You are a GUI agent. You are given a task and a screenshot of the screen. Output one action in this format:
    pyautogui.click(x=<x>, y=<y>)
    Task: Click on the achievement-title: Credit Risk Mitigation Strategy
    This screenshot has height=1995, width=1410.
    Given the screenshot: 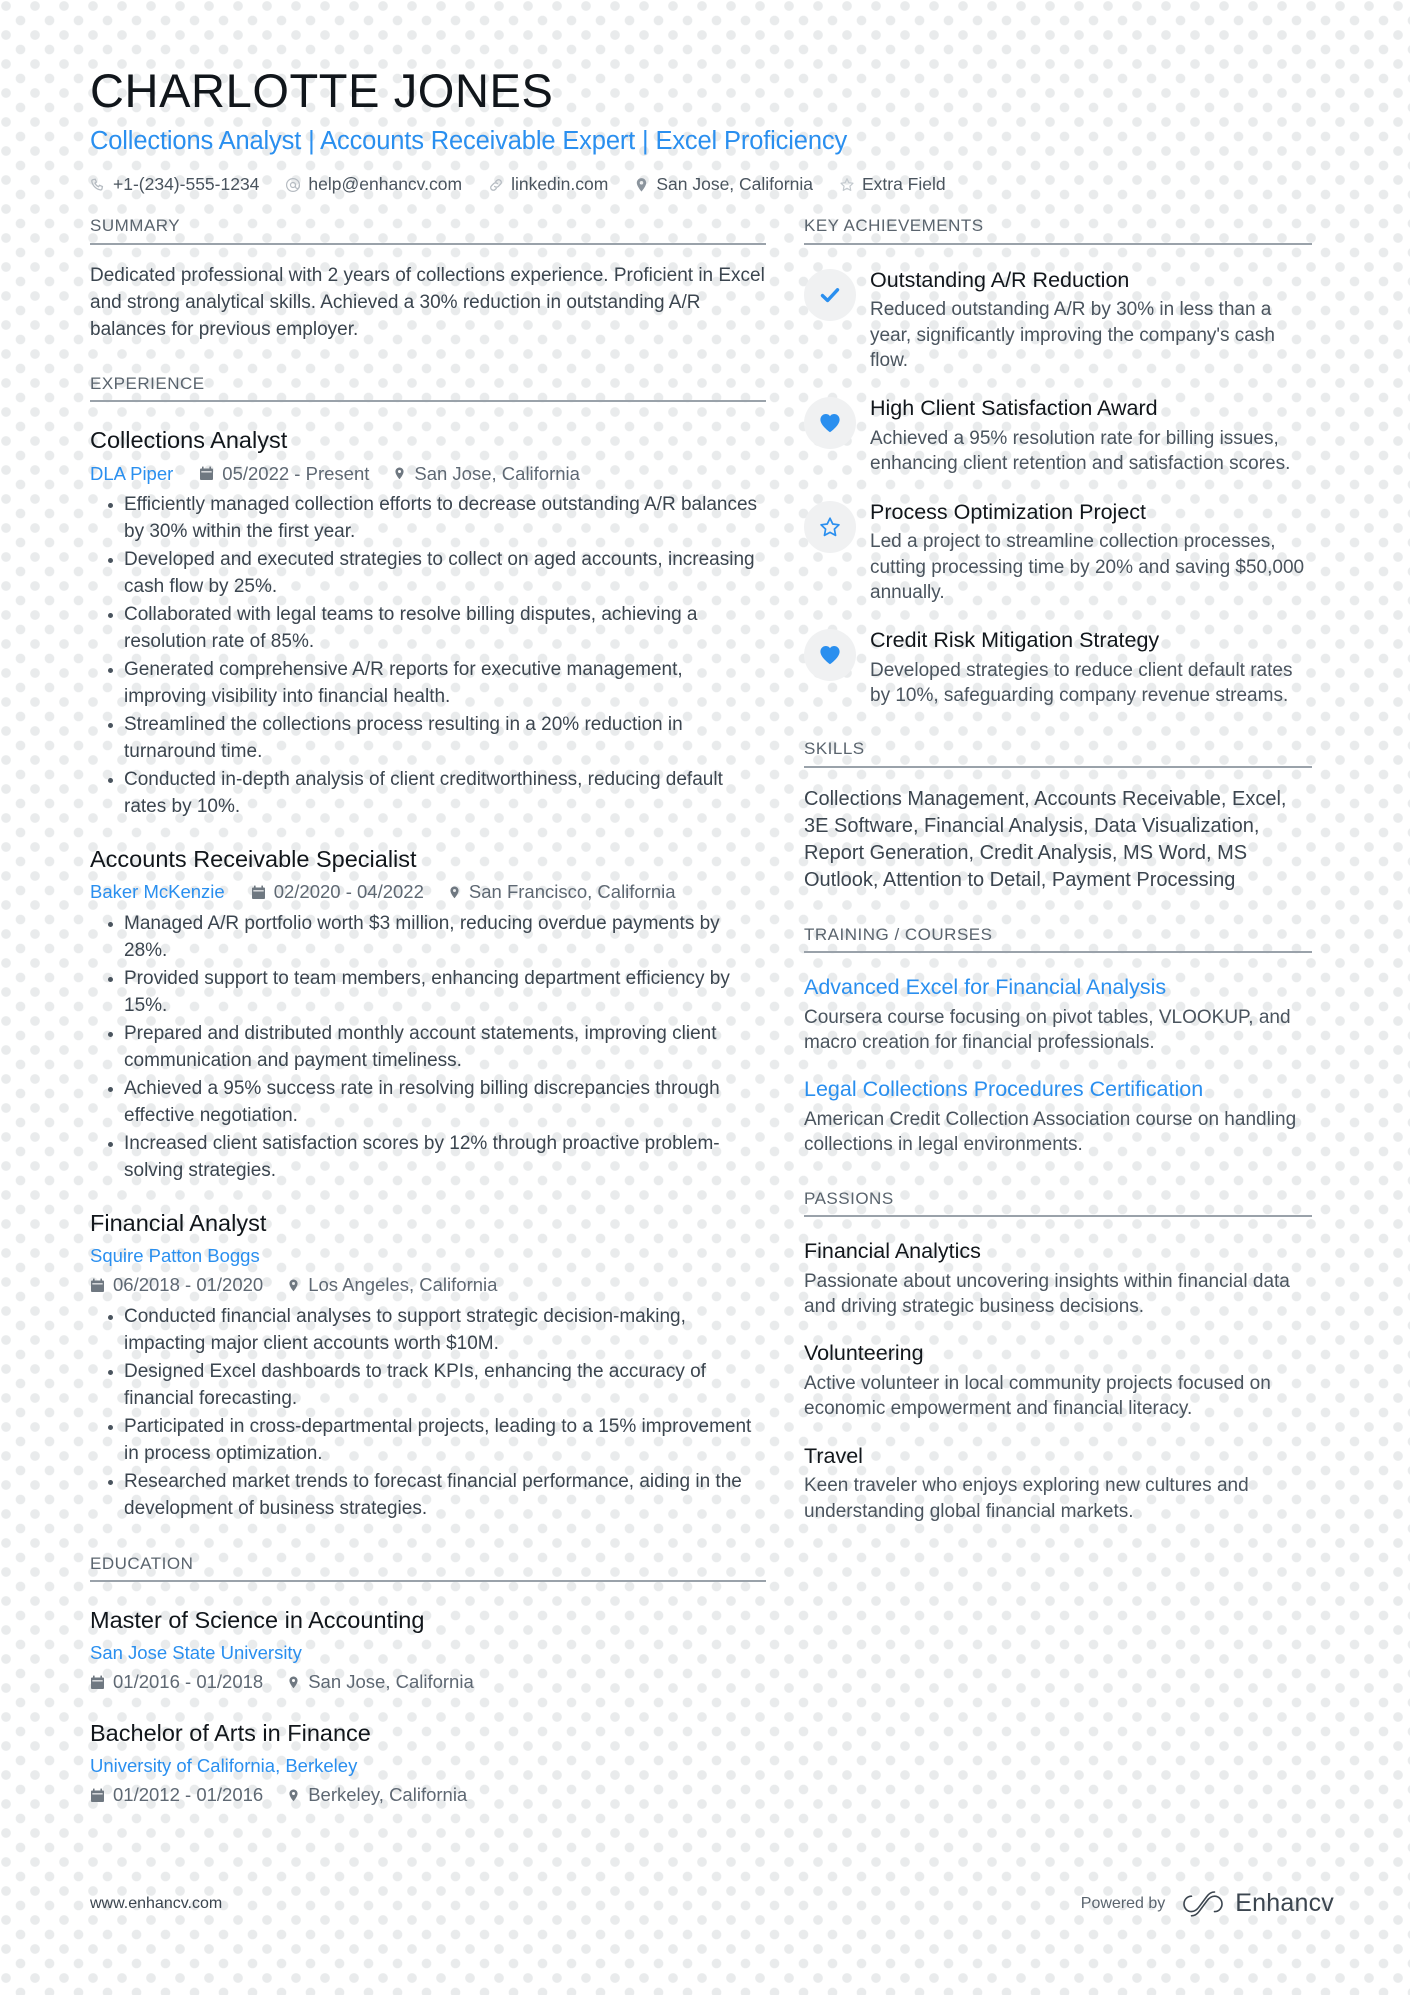 What is the action you would take?
    pyautogui.click(x=1015, y=640)
    